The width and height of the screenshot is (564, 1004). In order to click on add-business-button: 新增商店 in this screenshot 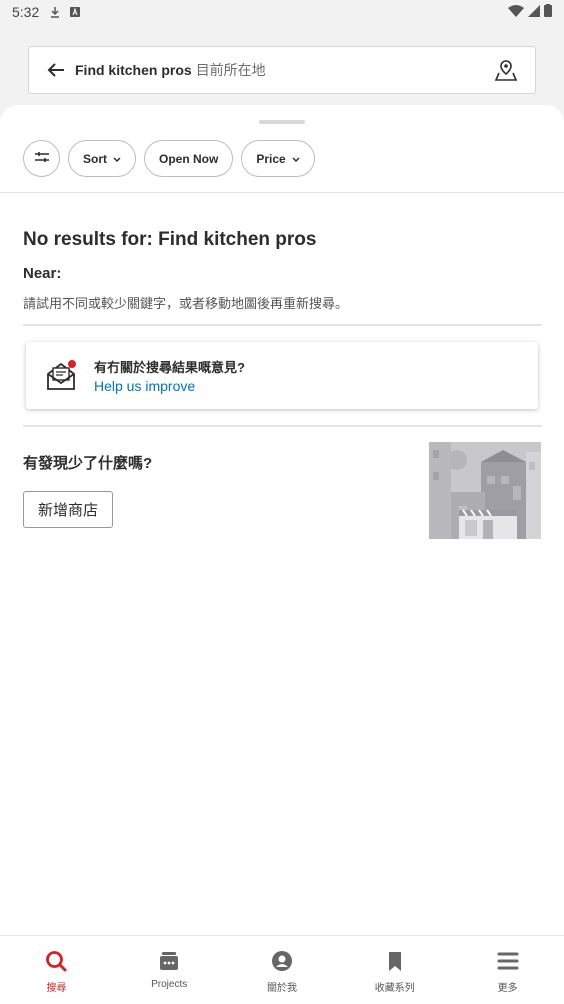, I will do `click(68, 509)`.